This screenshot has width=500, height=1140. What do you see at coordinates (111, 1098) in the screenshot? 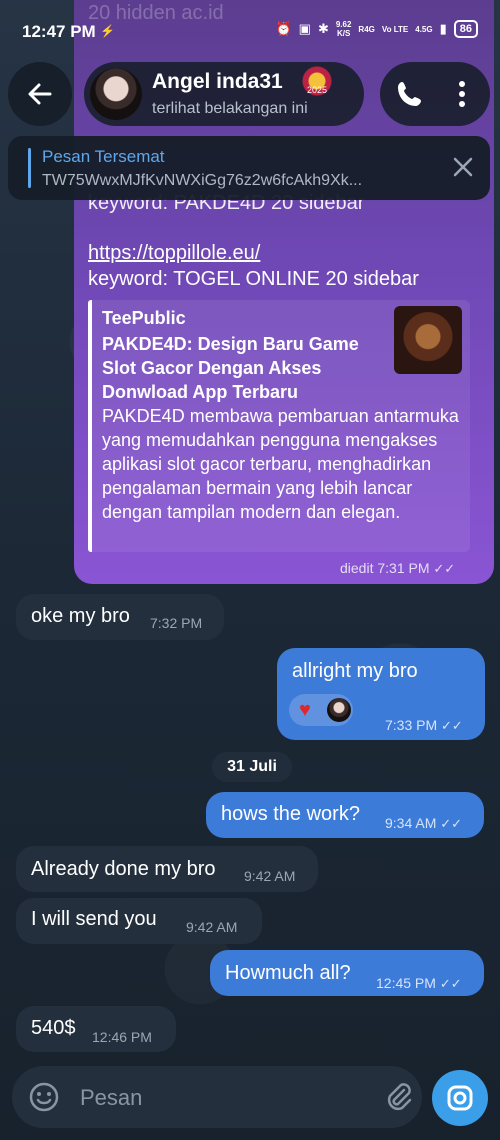
I see `message-input: Pesan` at bounding box center [111, 1098].